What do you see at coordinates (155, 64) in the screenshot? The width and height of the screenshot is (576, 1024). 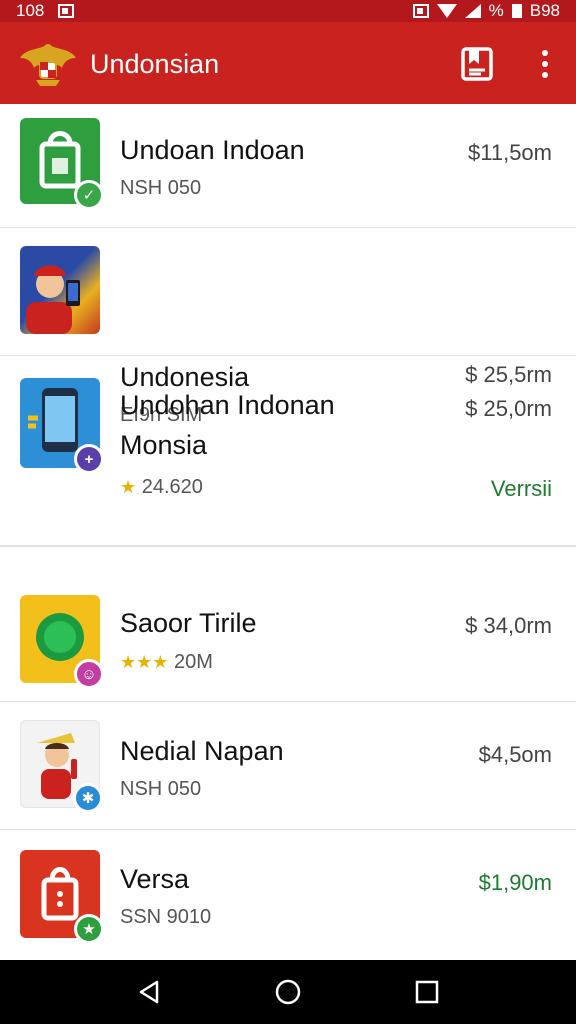 I see `app-title: Undonsian` at bounding box center [155, 64].